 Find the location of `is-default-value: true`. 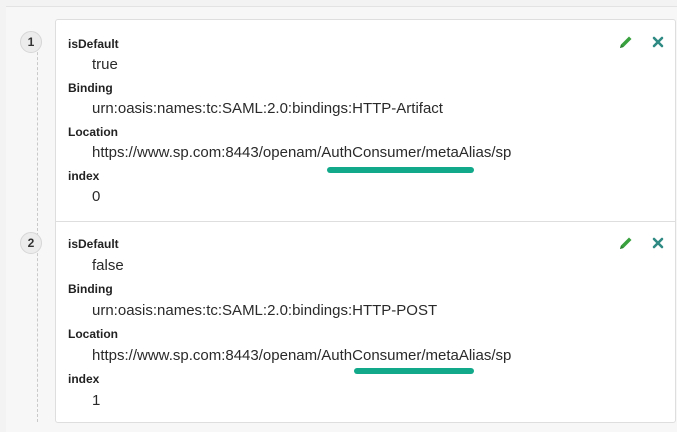

is-default-value: true is located at coordinates (105, 64).